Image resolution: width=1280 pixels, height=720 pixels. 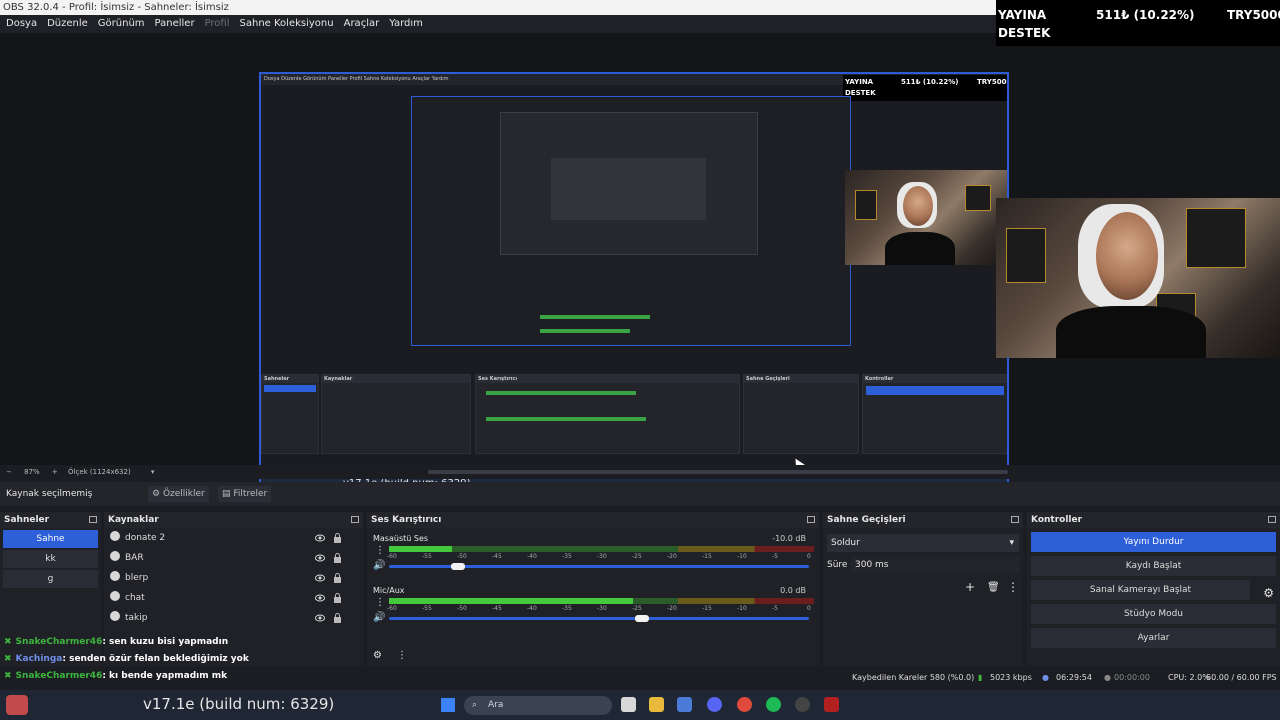 I want to click on search-placeholder: Ara, so click(x=496, y=705).